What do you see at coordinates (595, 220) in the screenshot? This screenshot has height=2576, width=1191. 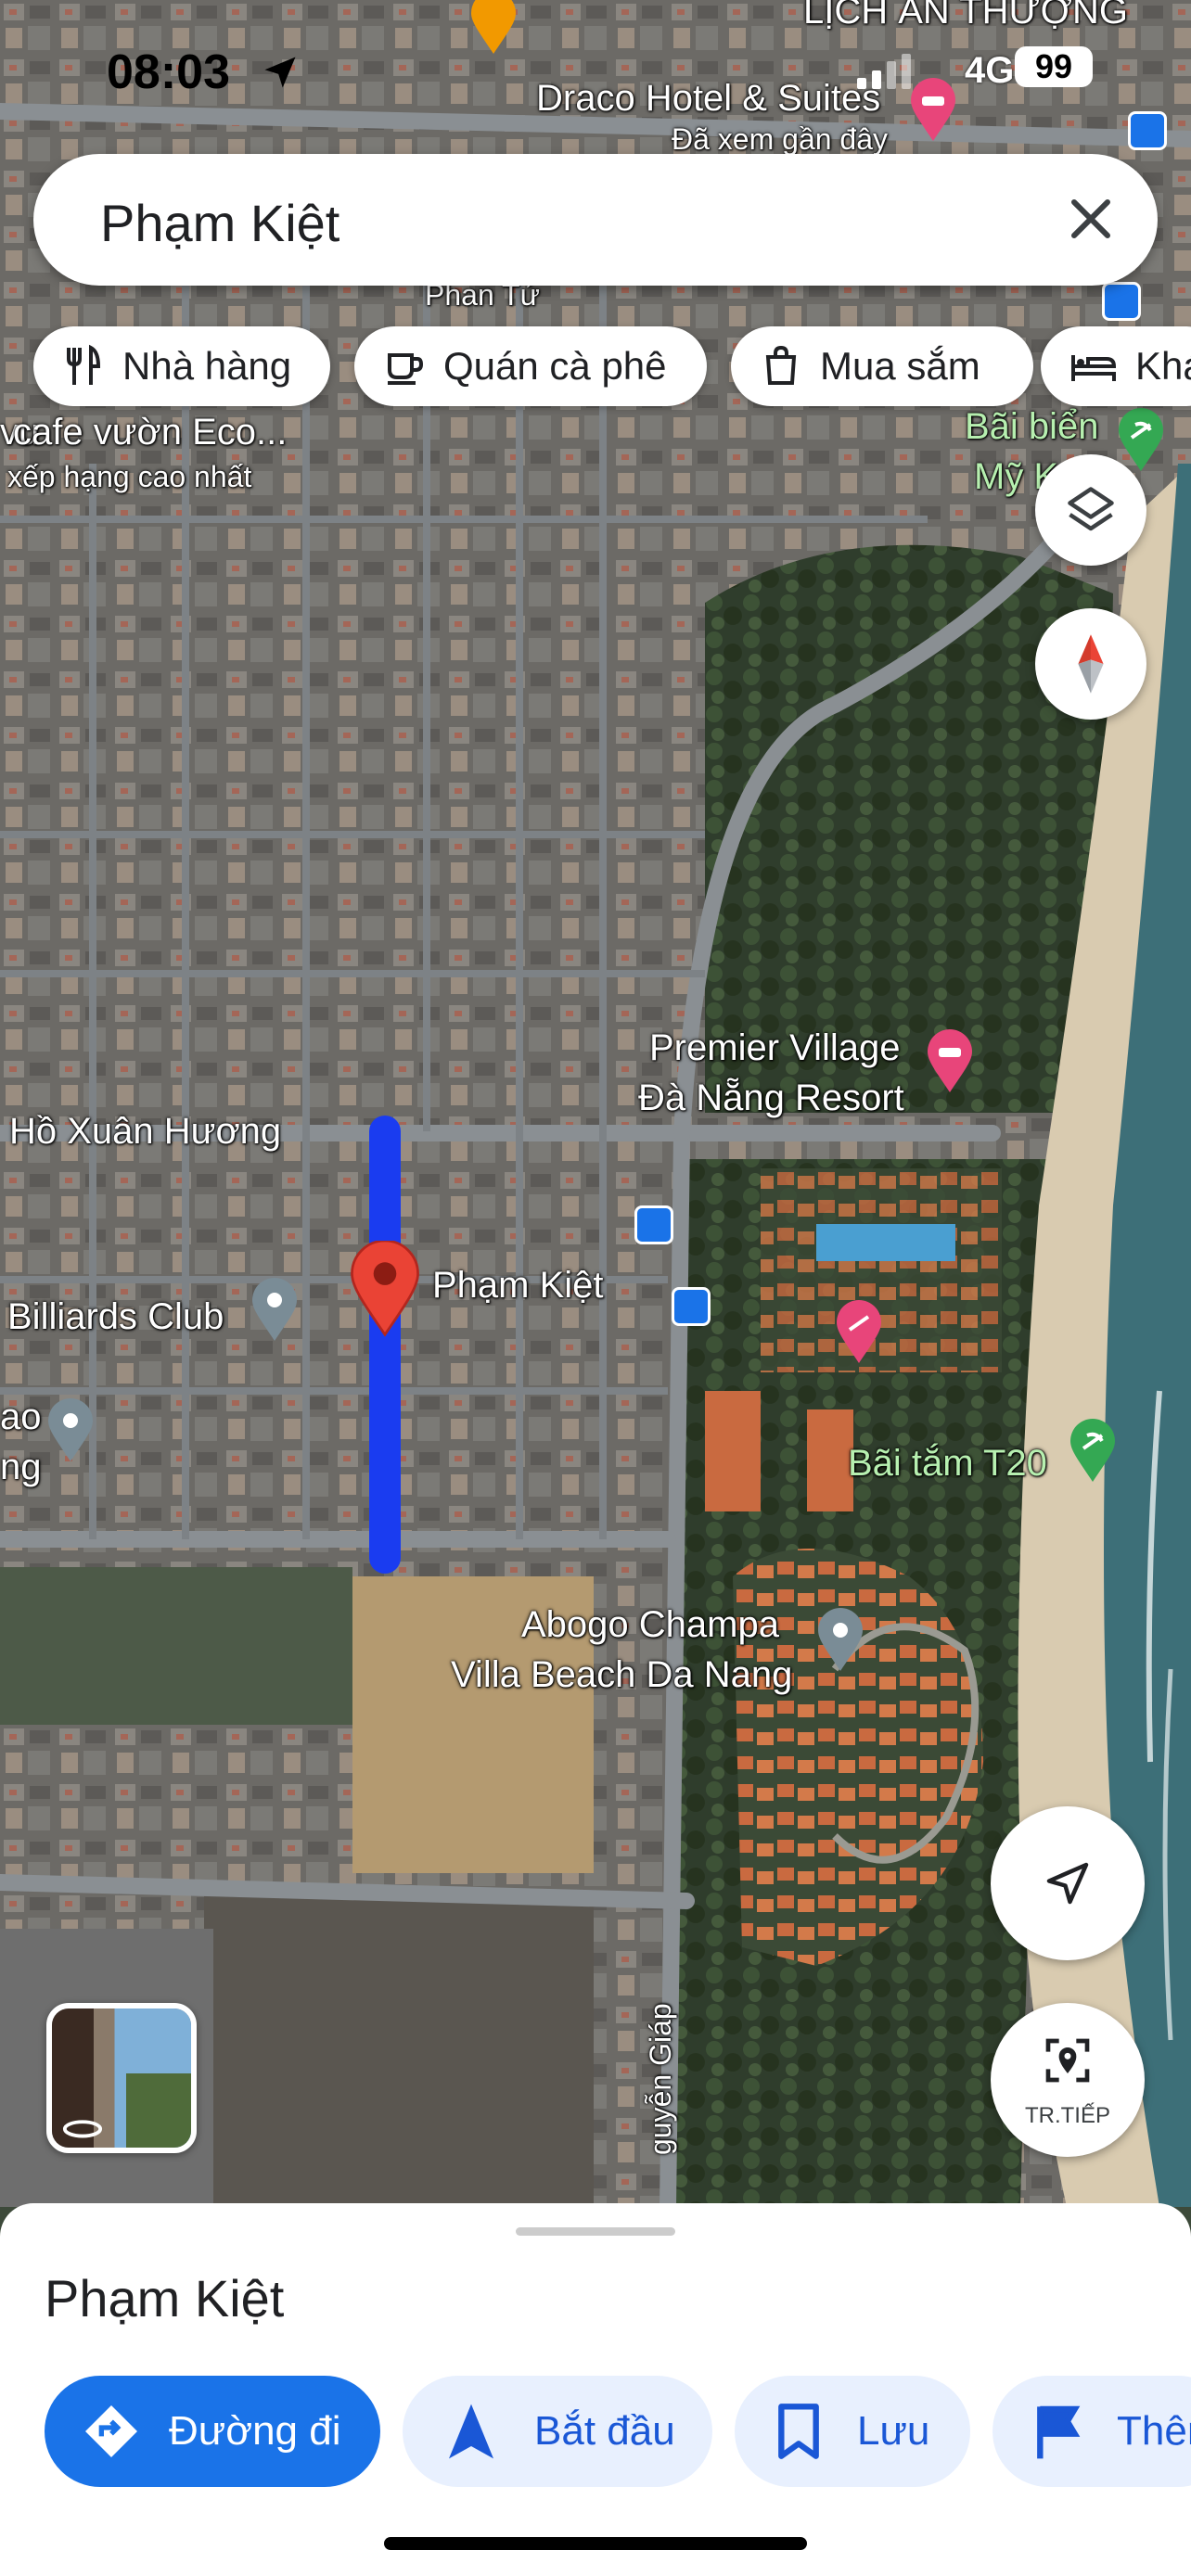 I see `search-bar: Phạm Kiệt` at bounding box center [595, 220].